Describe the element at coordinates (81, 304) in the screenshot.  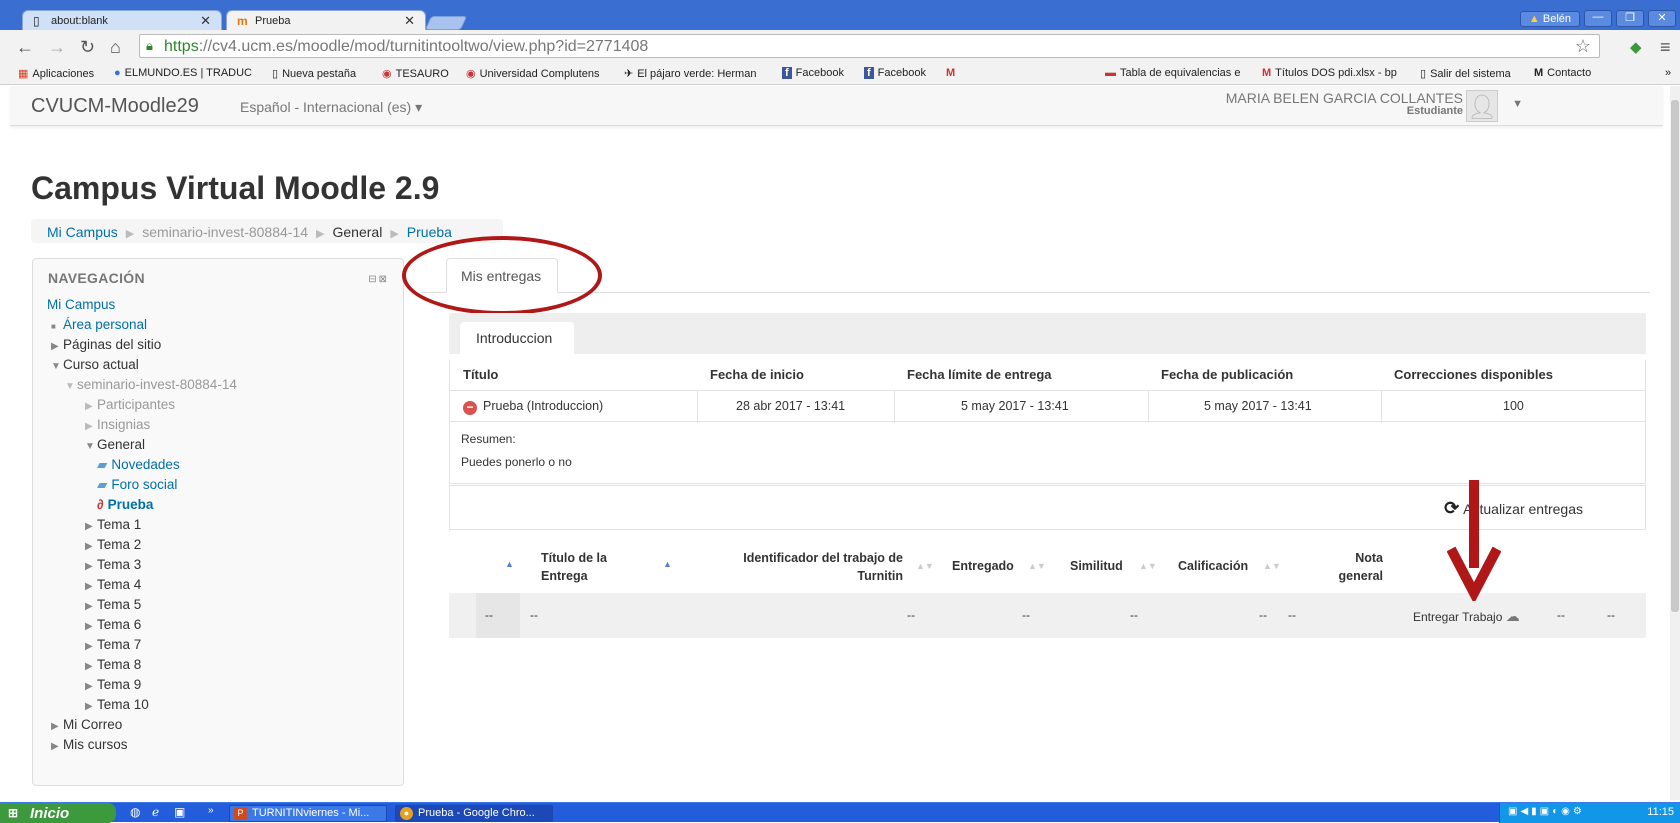
I see `nav-mi-campus: Mi Campus` at that location.